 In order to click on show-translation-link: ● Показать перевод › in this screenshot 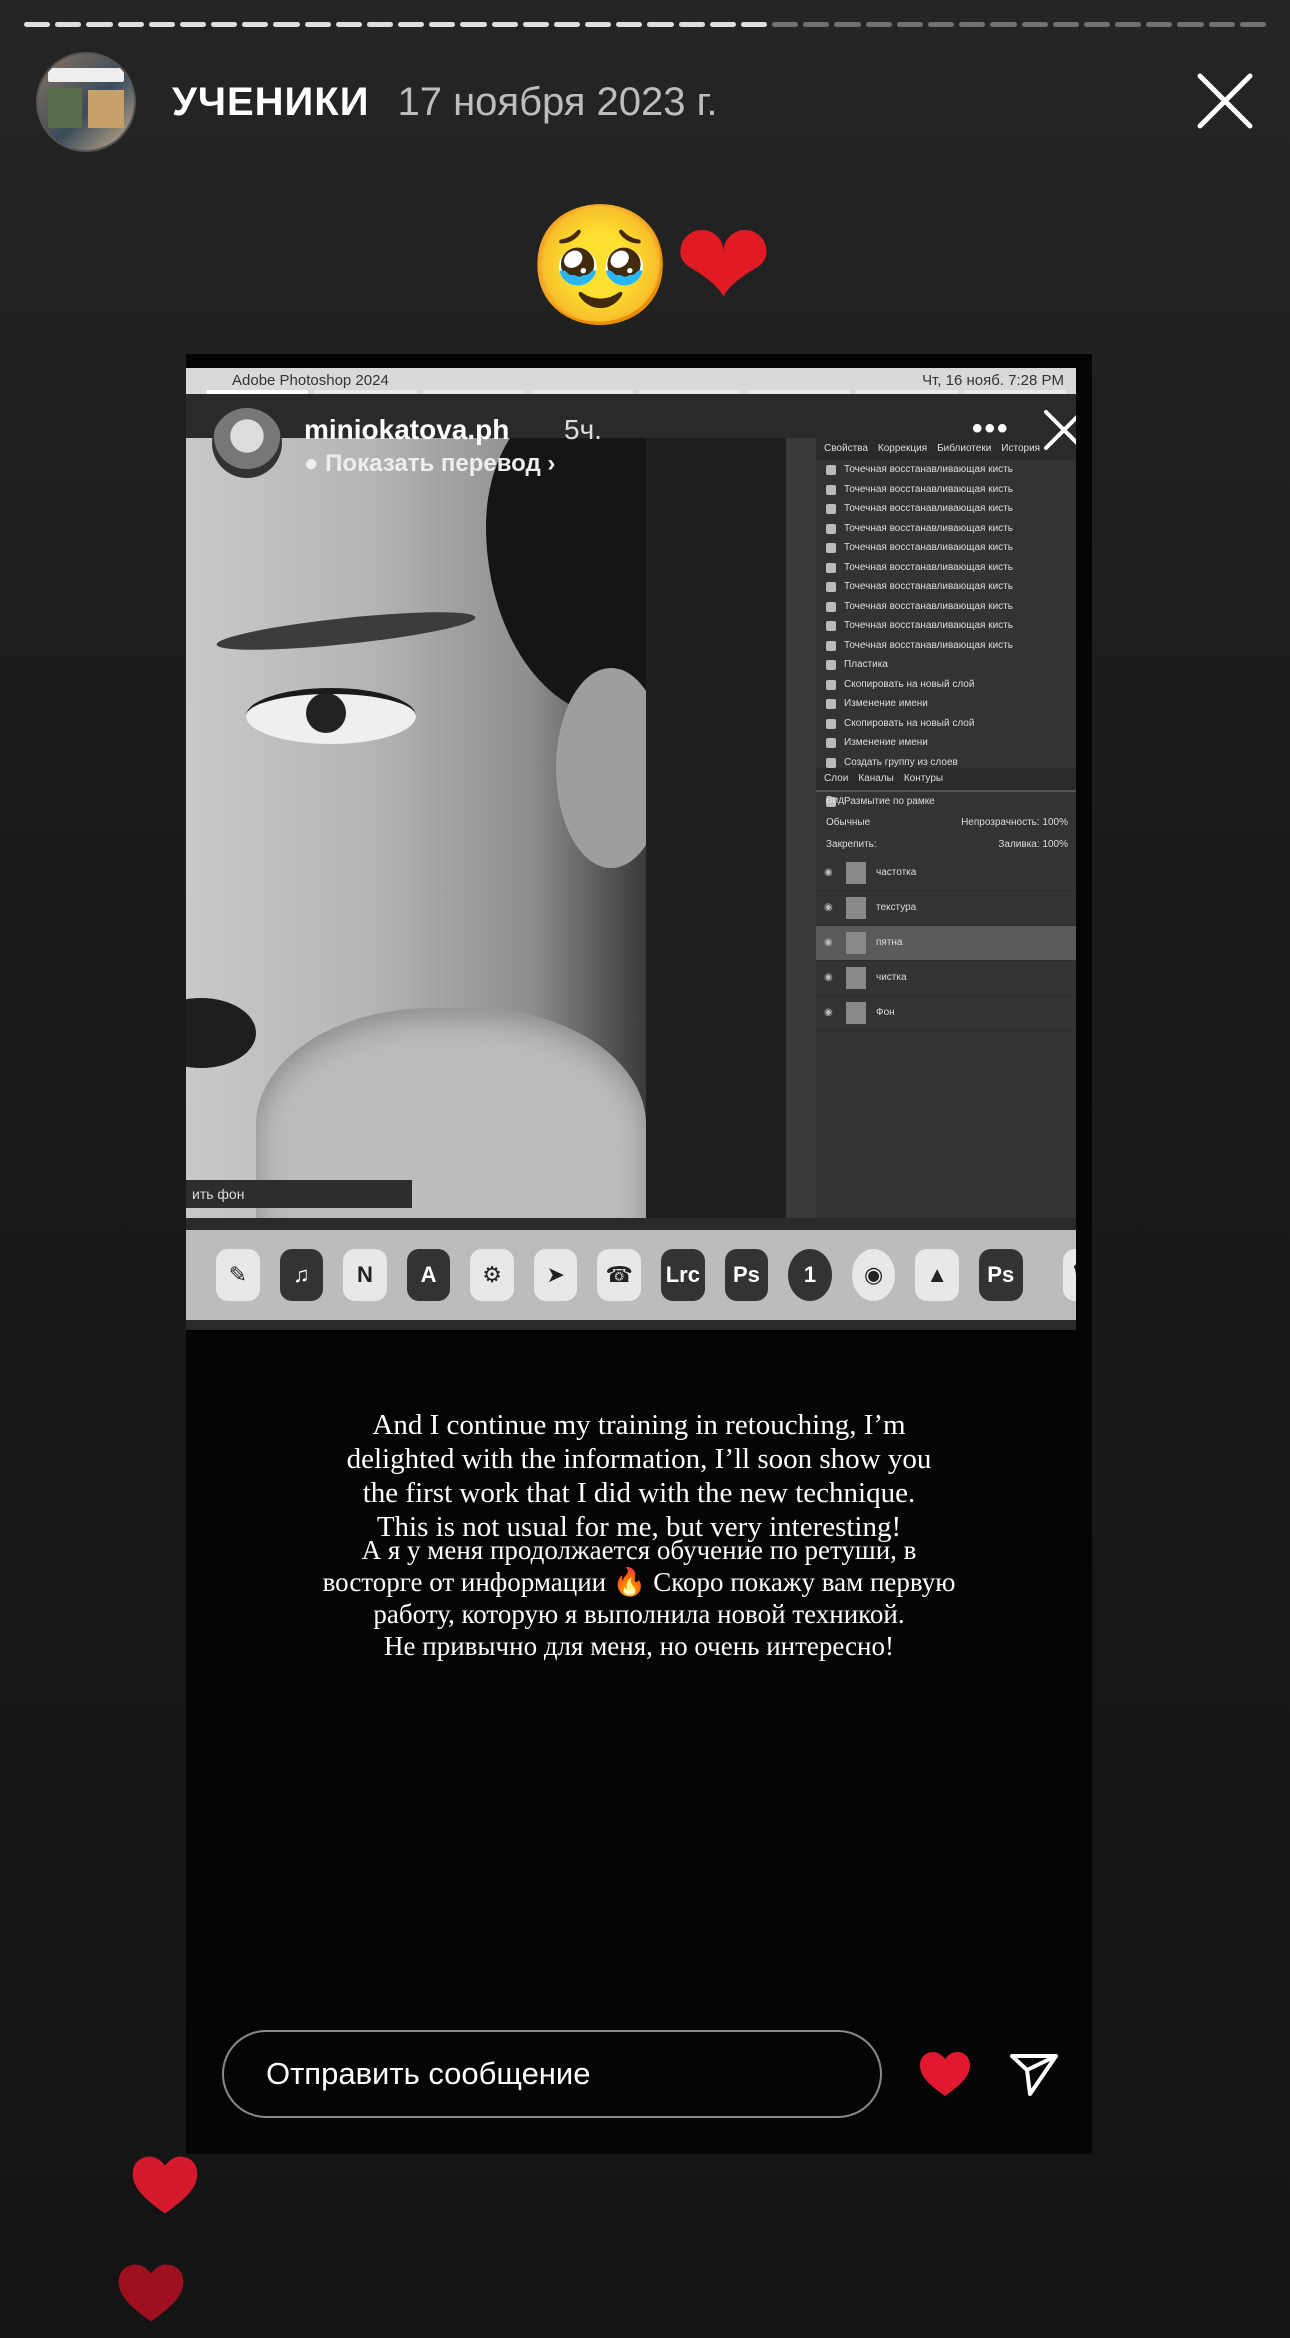, I will do `click(429, 464)`.